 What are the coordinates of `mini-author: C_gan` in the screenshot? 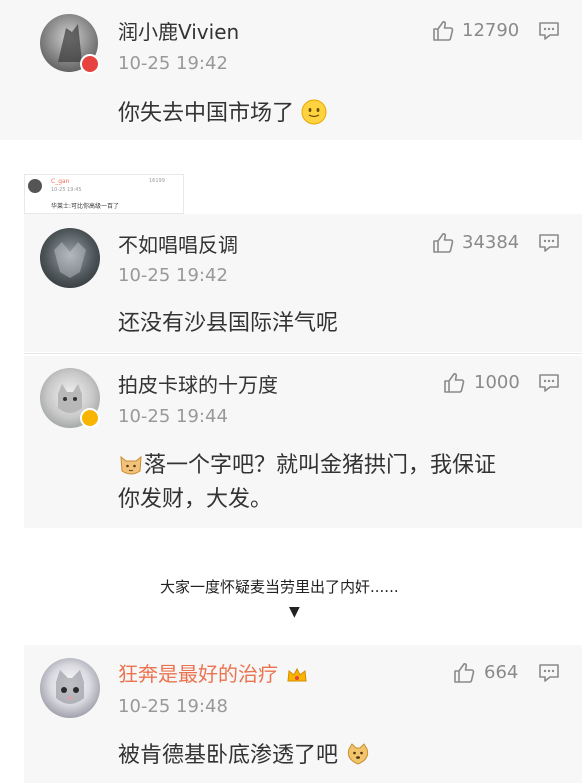 It's located at (60, 181).